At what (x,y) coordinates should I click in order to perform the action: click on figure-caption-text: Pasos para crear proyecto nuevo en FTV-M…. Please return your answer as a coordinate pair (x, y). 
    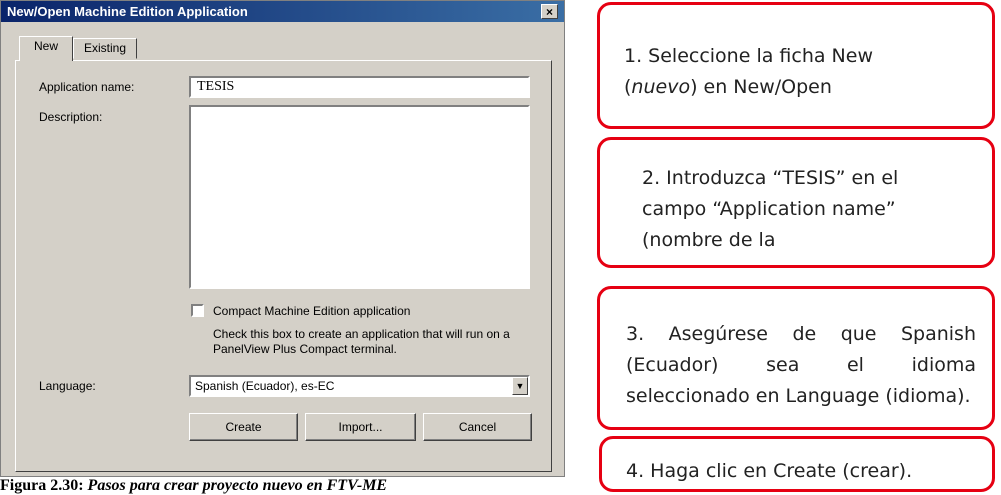
    Looking at the image, I should click on (235, 485).